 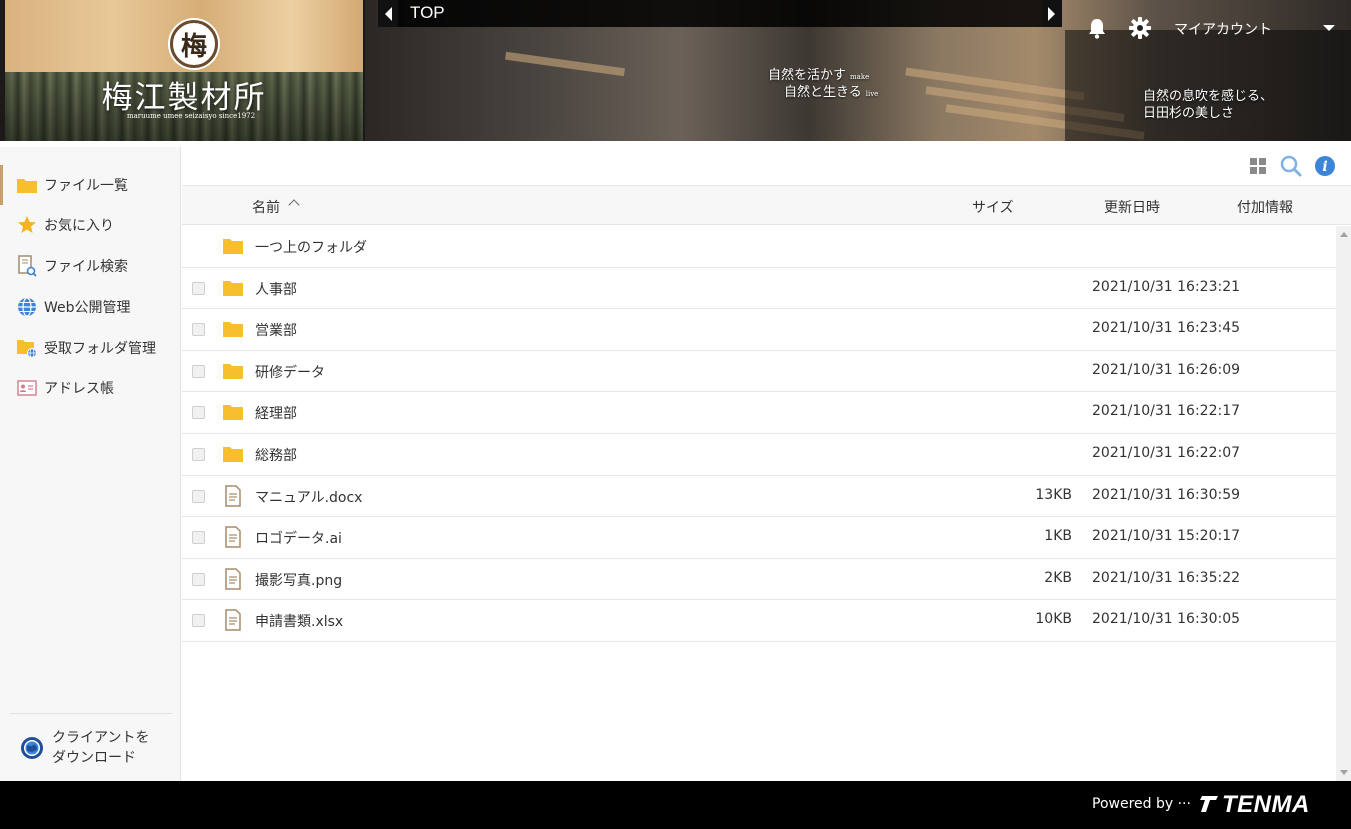 What do you see at coordinates (86, 186) in the screenshot?
I see `sidebar-item-label: ファイル一覧` at bounding box center [86, 186].